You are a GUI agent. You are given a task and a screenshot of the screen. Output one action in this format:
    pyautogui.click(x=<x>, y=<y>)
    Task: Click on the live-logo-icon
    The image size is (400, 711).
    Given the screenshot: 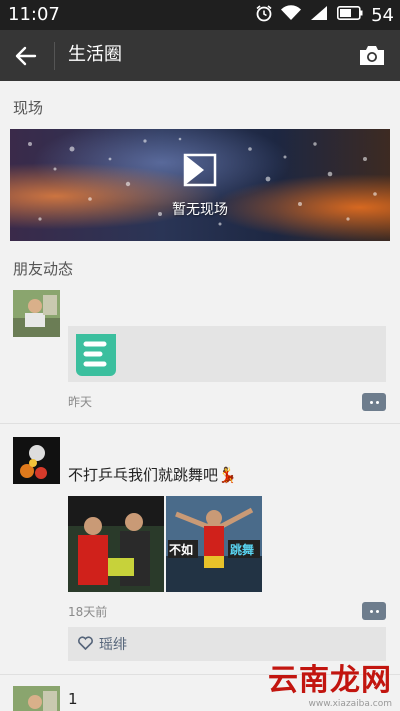 What is the action you would take?
    pyautogui.click(x=200, y=172)
    